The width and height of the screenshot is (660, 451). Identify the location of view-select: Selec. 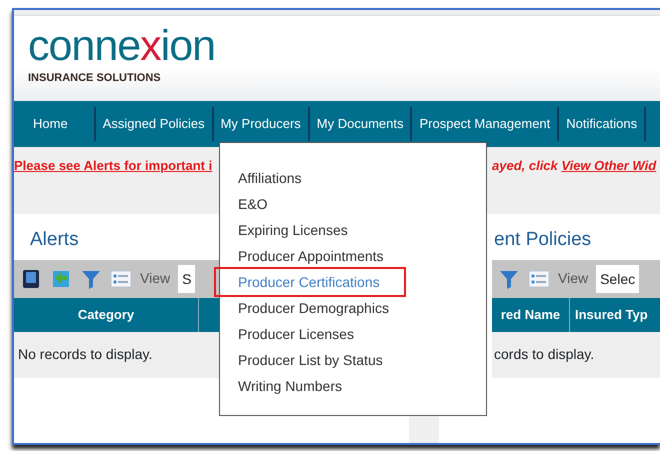
(618, 278).